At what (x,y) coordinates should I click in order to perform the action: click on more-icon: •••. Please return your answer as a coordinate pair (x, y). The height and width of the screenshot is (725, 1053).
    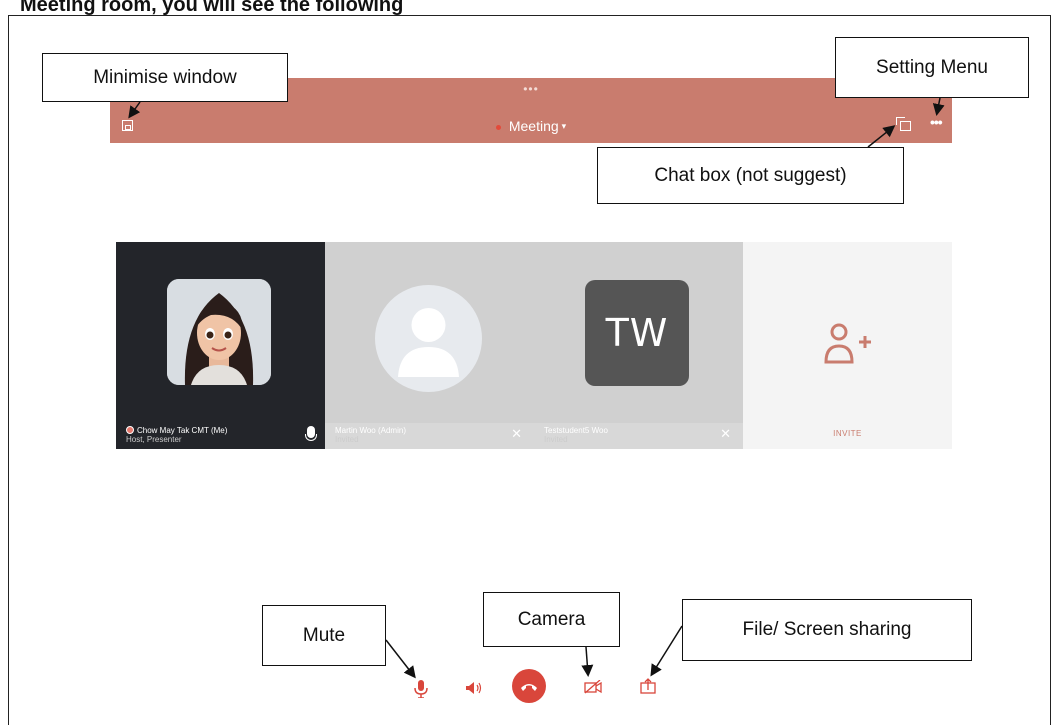
    Looking at the image, I should click on (936, 122).